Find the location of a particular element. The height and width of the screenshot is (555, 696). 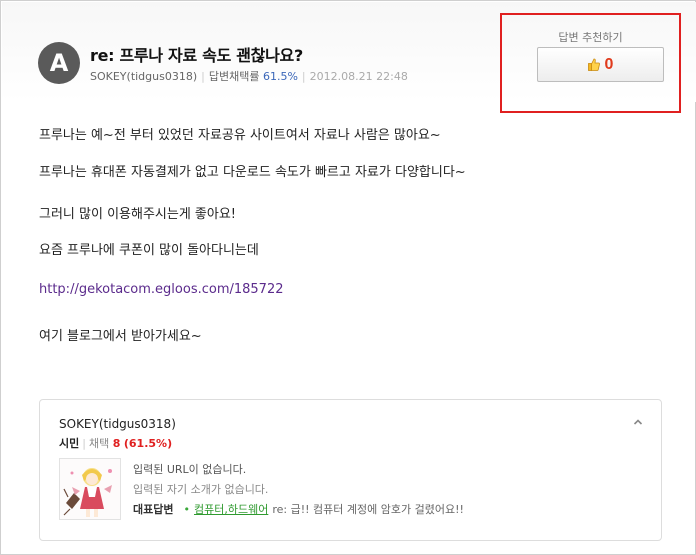

rep-category-link: 컴퓨터,하드웨어 is located at coordinates (231, 509).